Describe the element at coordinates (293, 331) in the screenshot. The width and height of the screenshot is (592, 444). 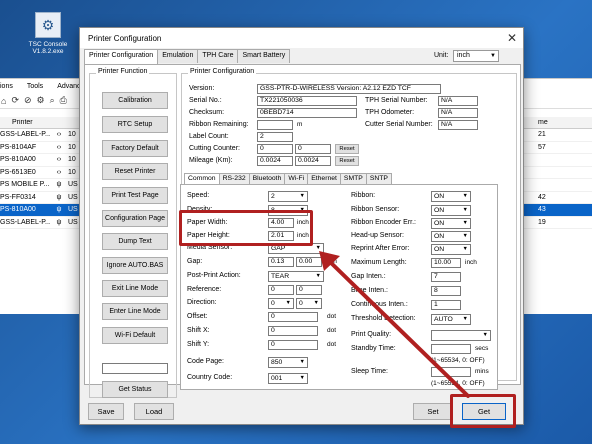
I see `shift-x-field: 0` at that location.